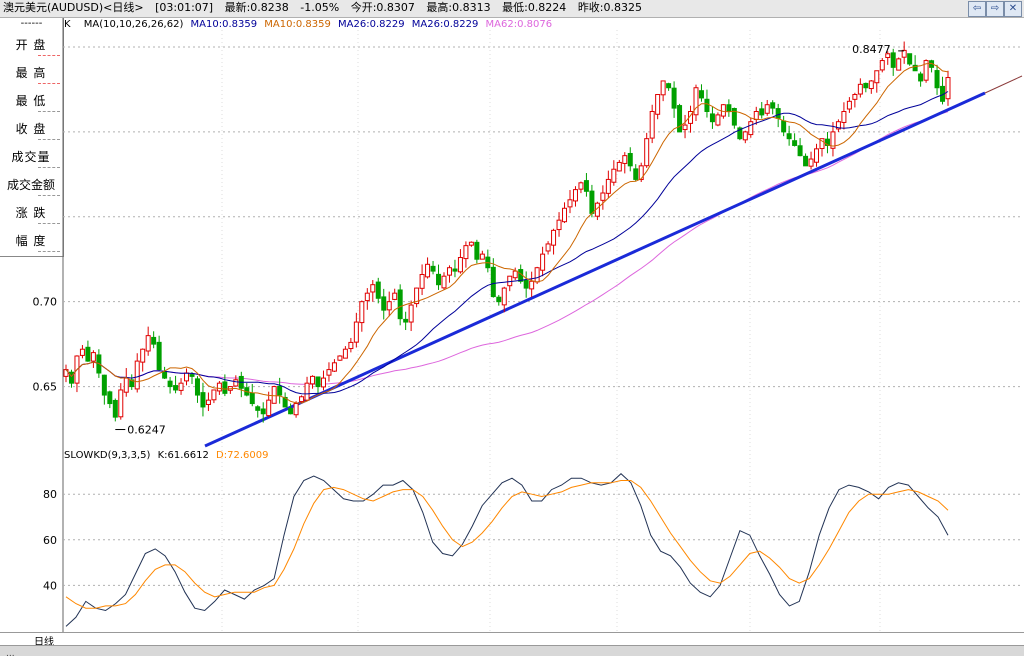 This screenshot has height=656, width=1024. What do you see at coordinates (45, 387) in the screenshot?
I see `price-tick-label: 0.65` at bounding box center [45, 387].